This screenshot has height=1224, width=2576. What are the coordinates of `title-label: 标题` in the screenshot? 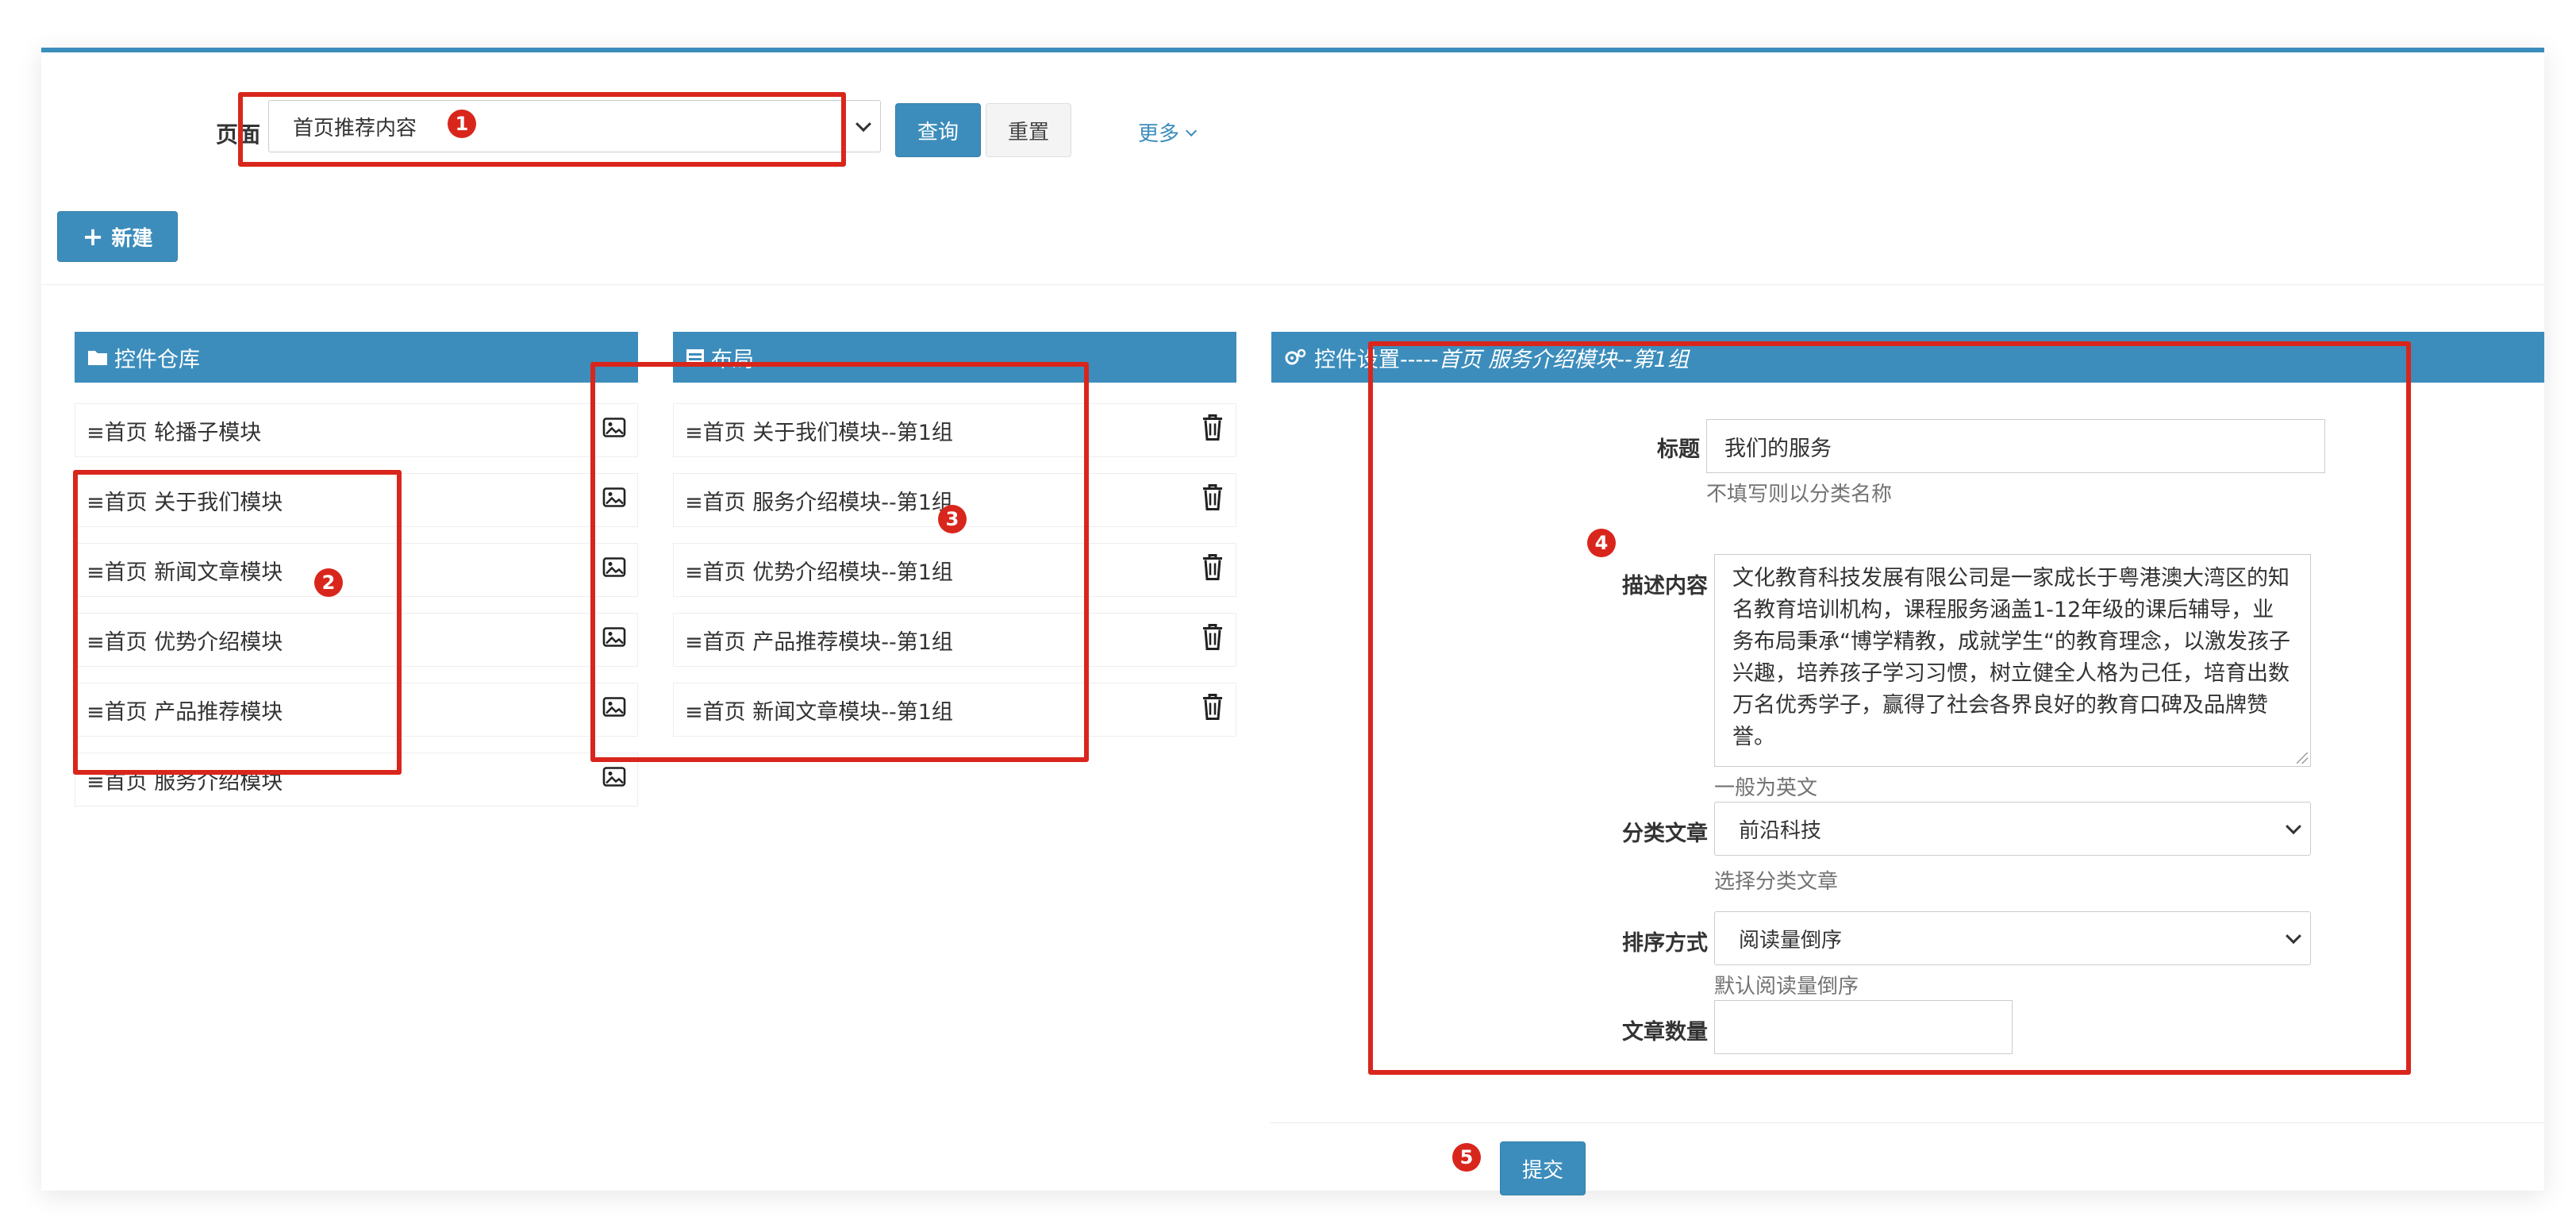 It's located at (1678, 449).